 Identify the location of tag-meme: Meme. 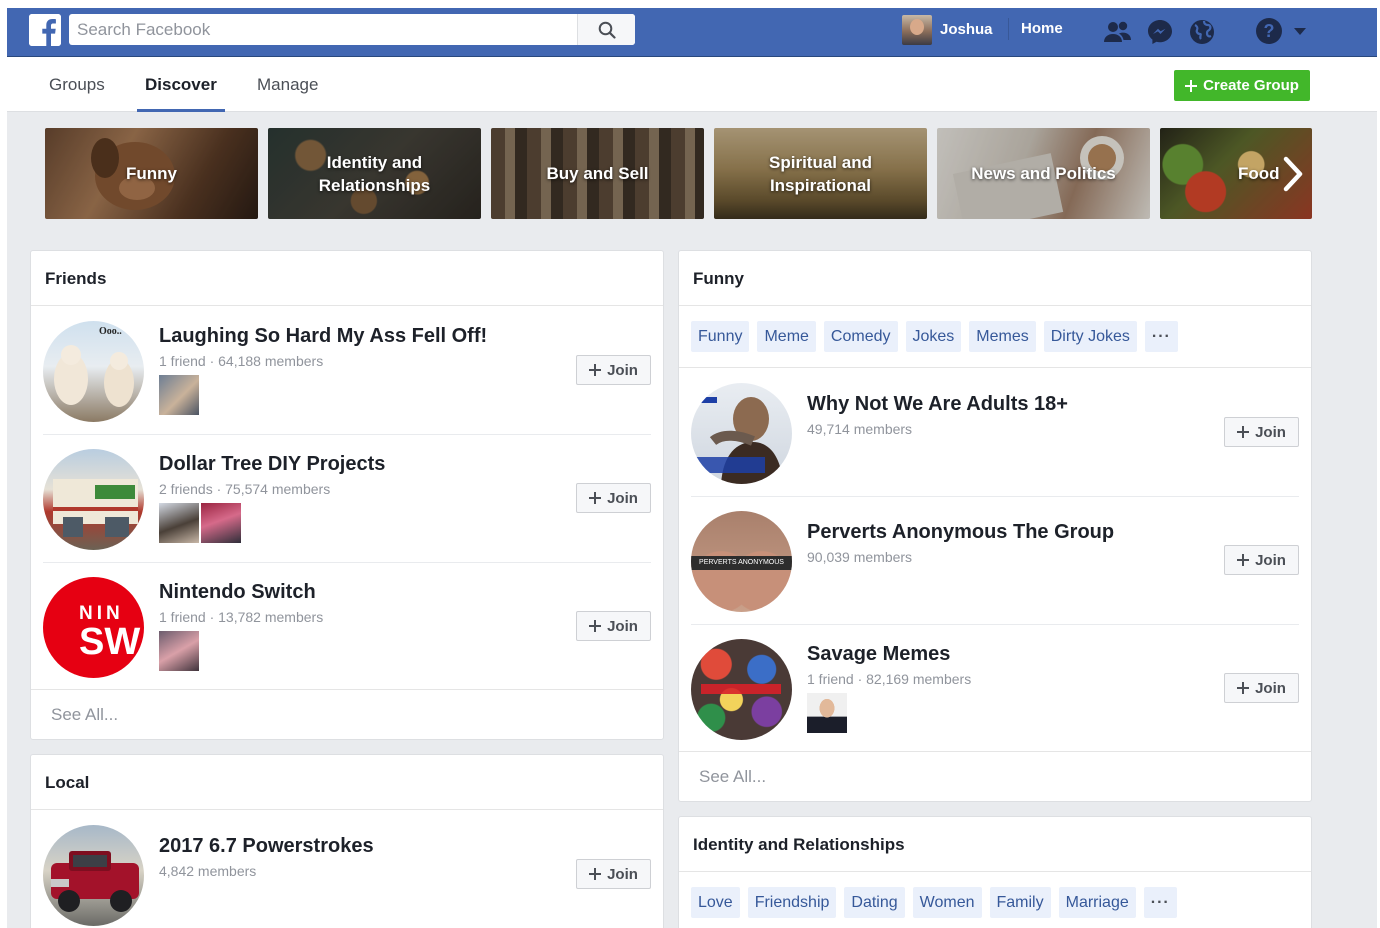
(786, 336).